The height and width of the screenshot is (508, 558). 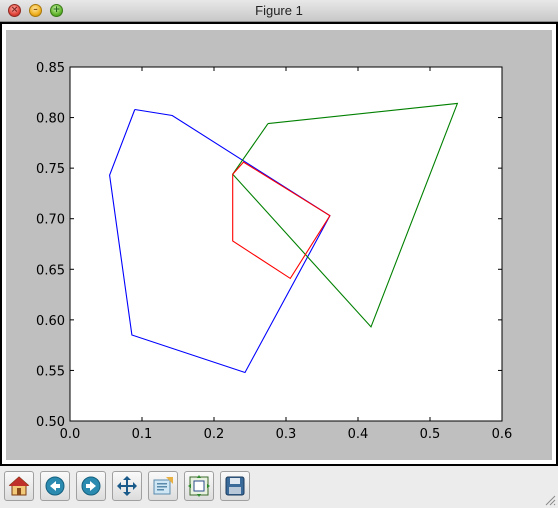 What do you see at coordinates (502, 434) in the screenshot?
I see `x-tick-label: 0.6` at bounding box center [502, 434].